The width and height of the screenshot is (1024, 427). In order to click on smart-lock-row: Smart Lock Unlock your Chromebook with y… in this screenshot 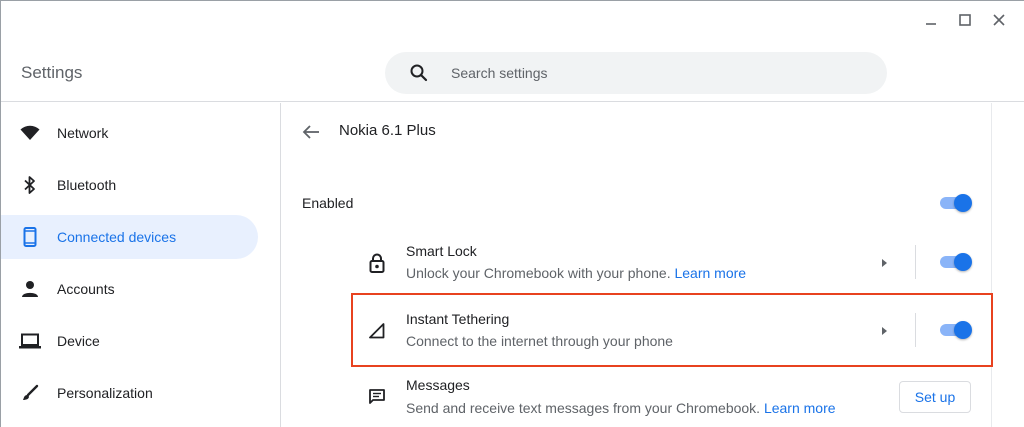, I will do `click(672, 262)`.